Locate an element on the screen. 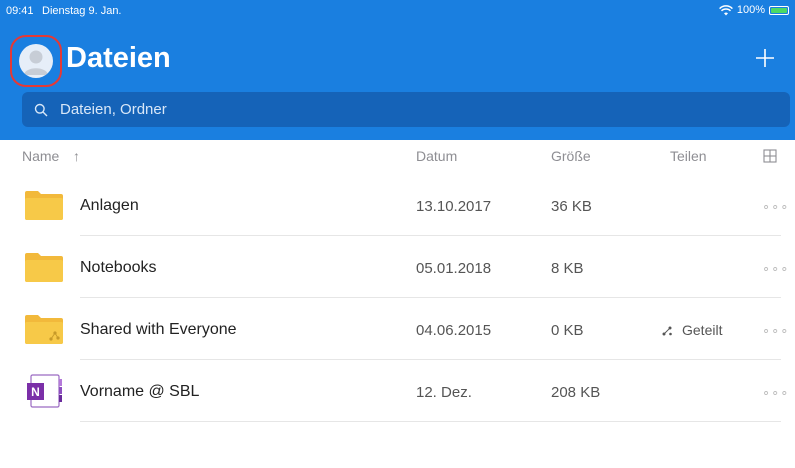 The height and width of the screenshot is (468, 795). shared-folder-icon is located at coordinates (44, 329).